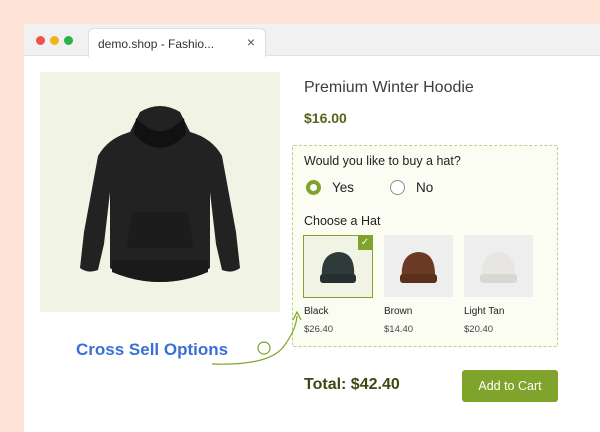  What do you see at coordinates (397, 187) in the screenshot?
I see `radio-no` at bounding box center [397, 187].